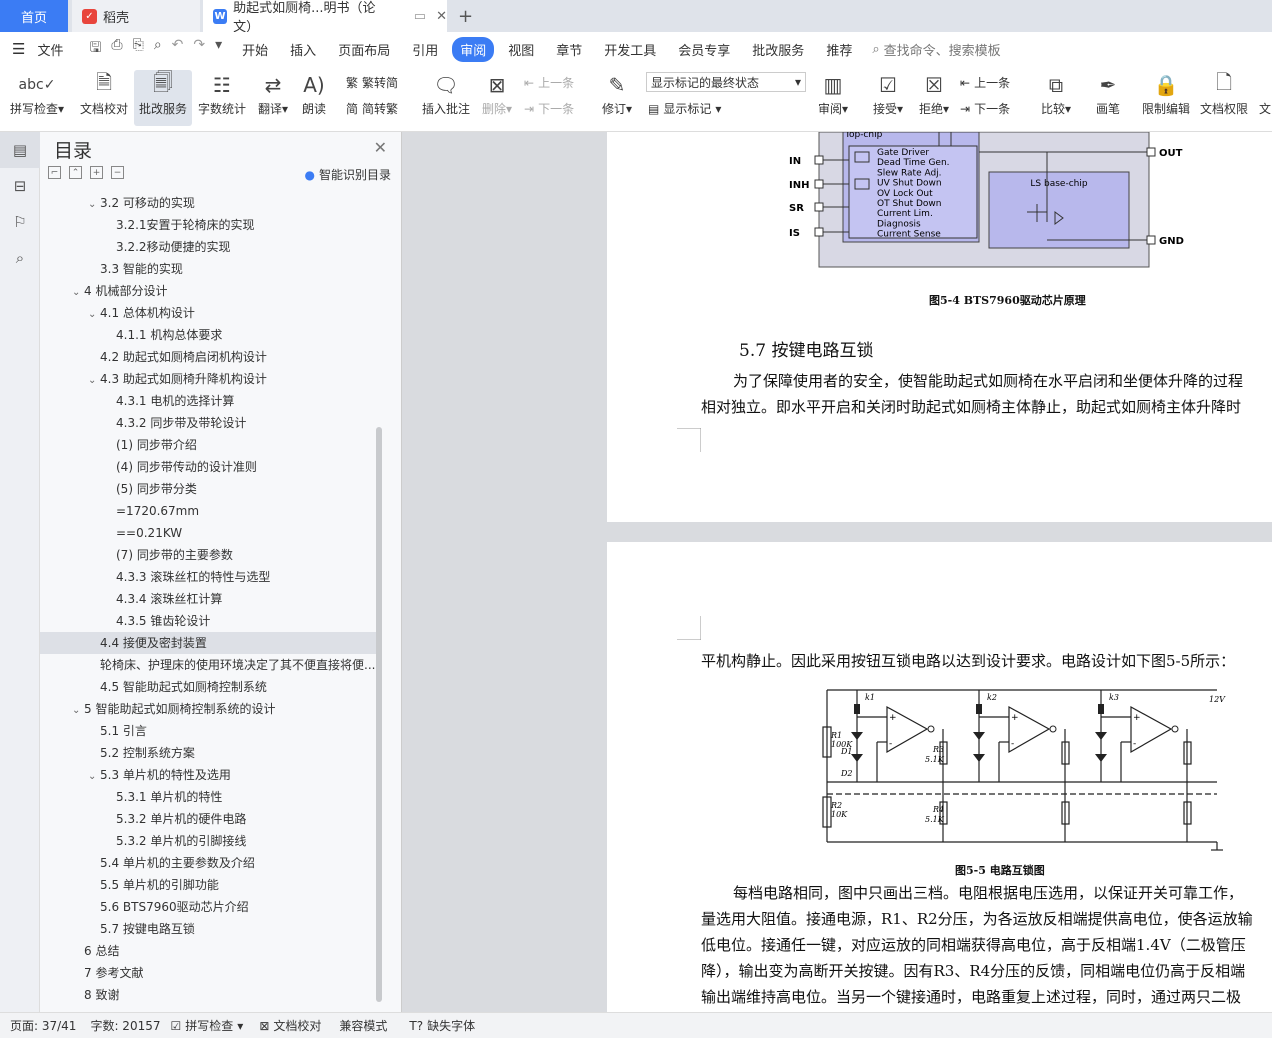 The image size is (1272, 1038). What do you see at coordinates (290, 1025) in the screenshot?
I see `status-doc-check: ⊠ 文档校对` at bounding box center [290, 1025].